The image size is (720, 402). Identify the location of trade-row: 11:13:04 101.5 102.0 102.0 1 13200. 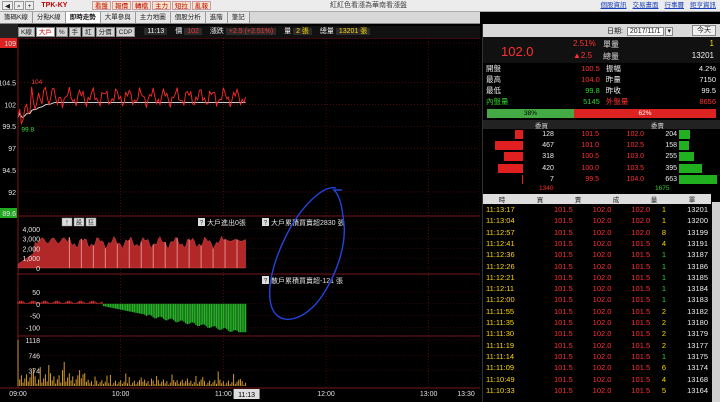
(597, 220).